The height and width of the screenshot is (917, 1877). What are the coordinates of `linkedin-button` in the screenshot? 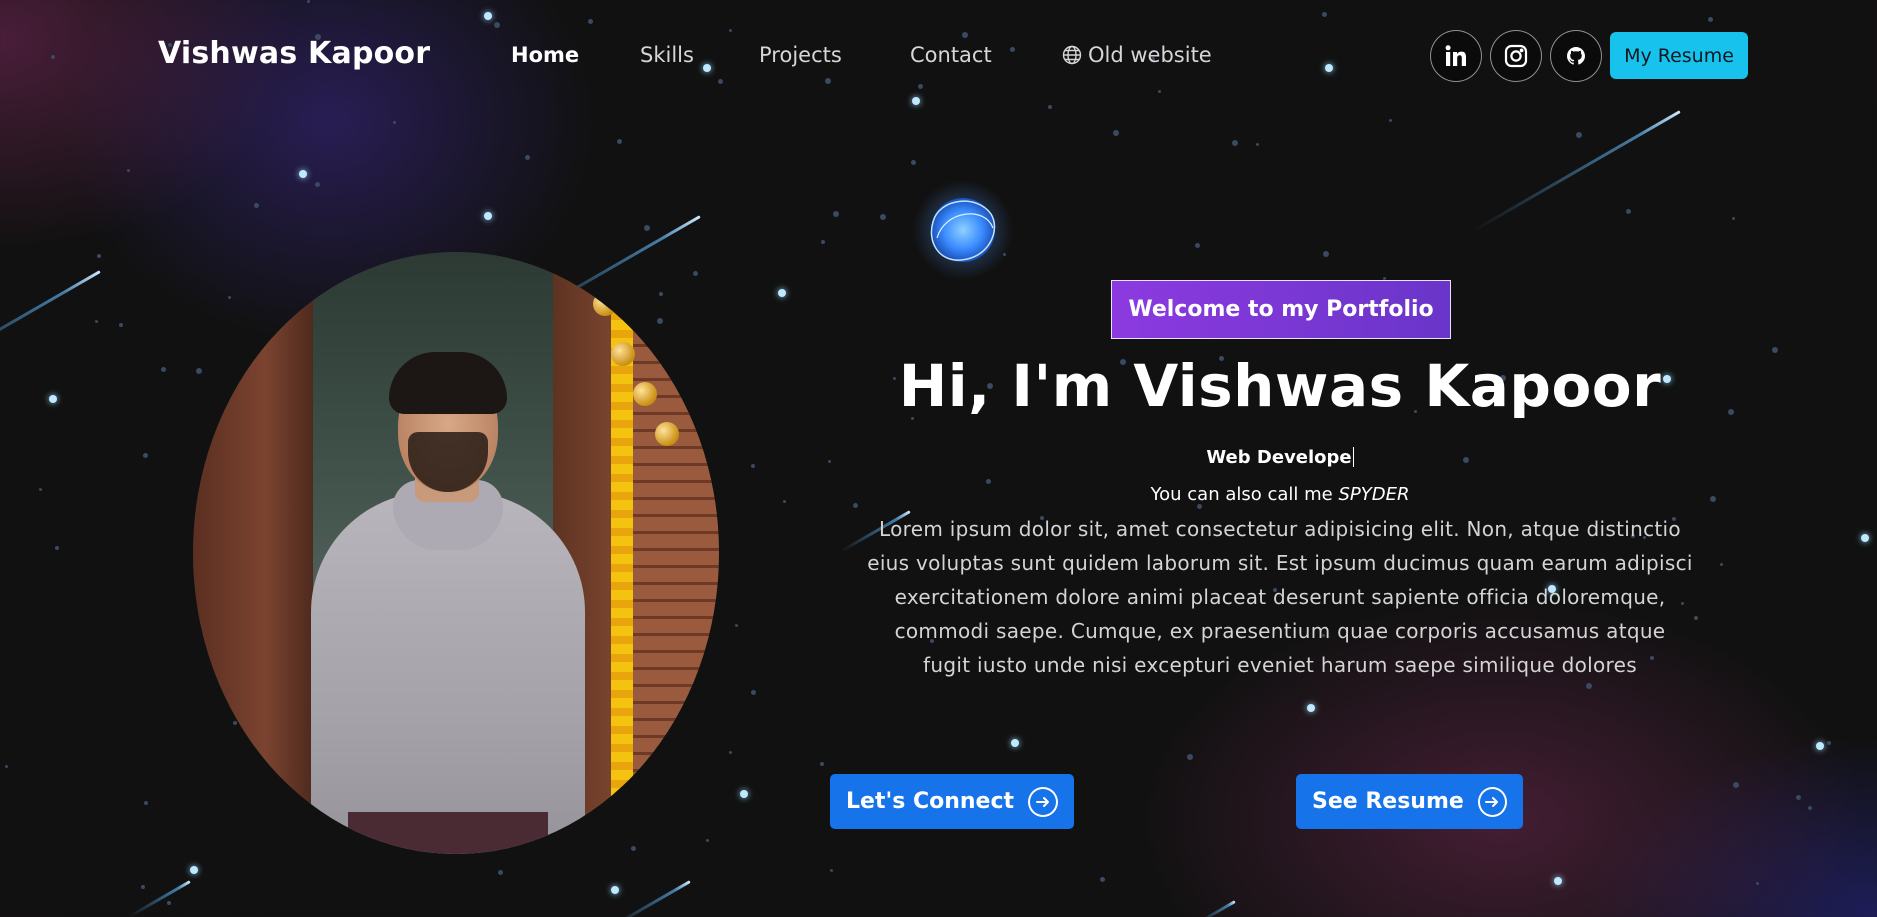 It's located at (1456, 56).